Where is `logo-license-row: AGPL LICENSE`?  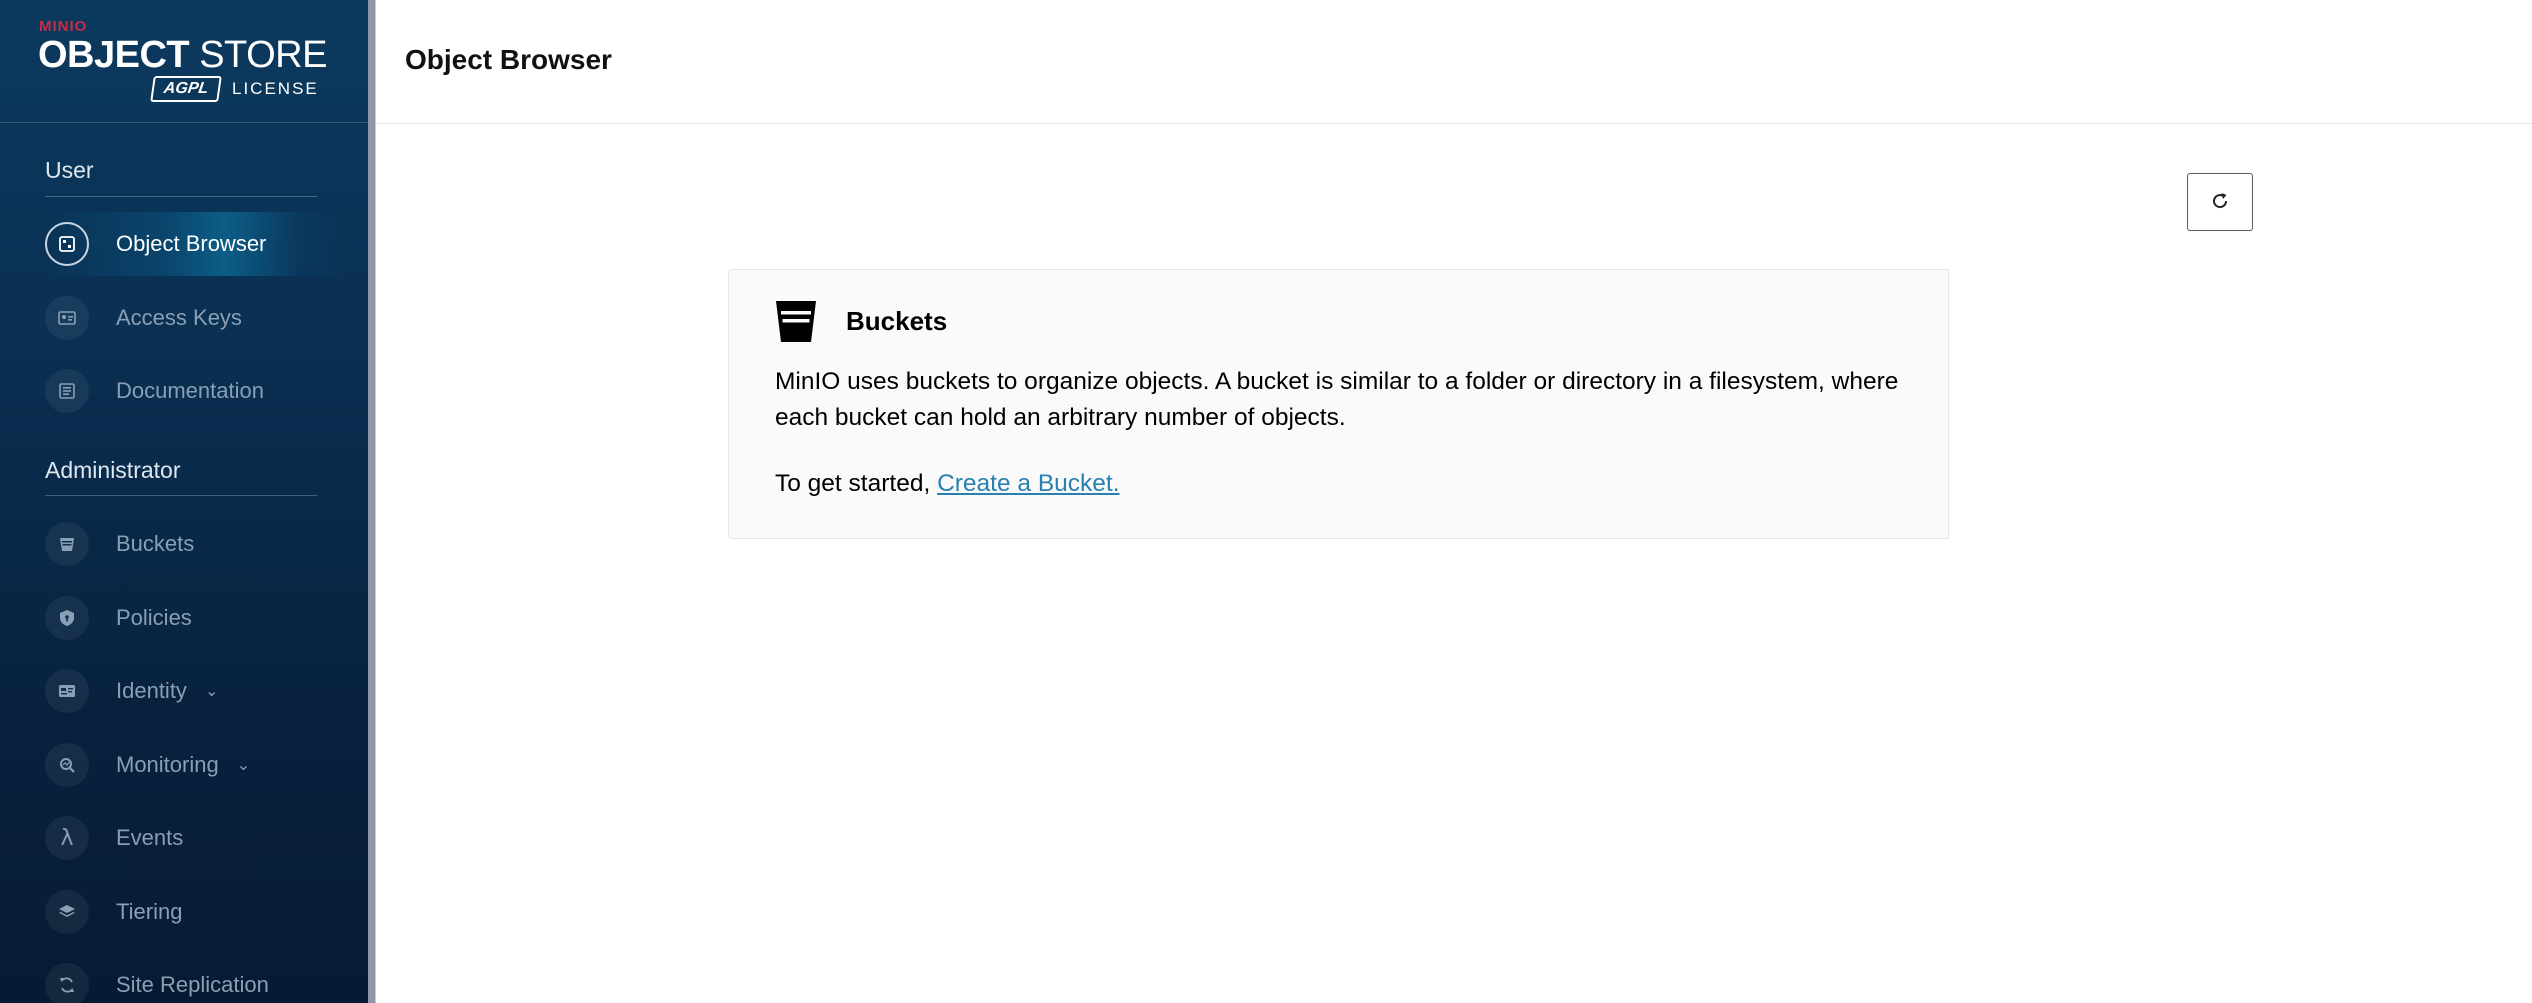 logo-license-row: AGPL LICENSE is located at coordinates (234, 89).